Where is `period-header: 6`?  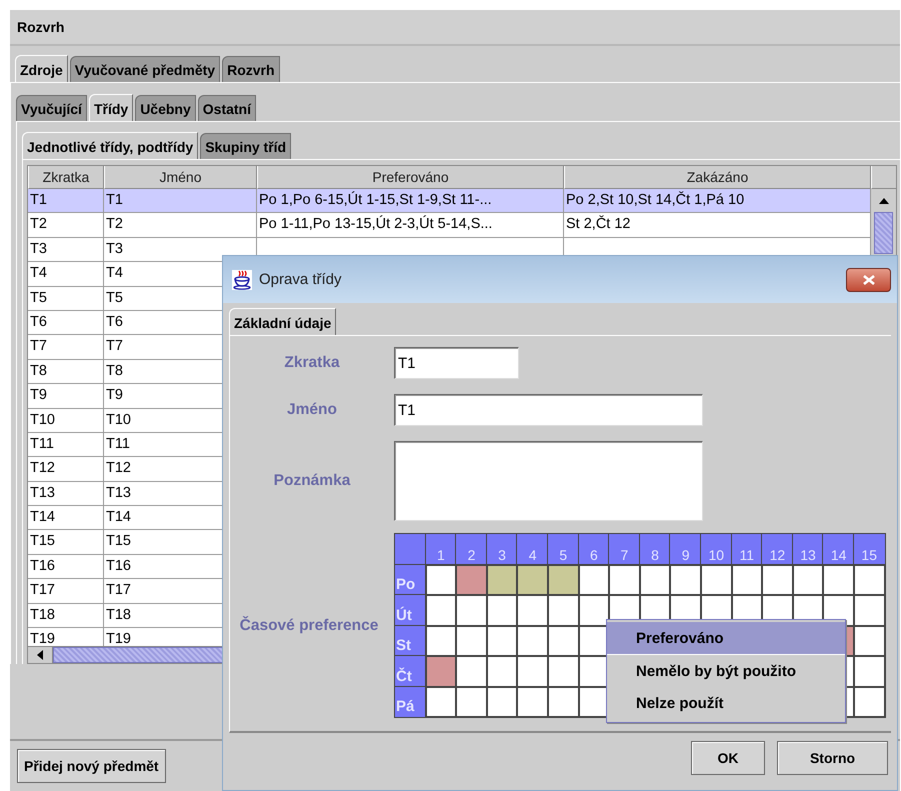 period-header: 6 is located at coordinates (594, 549).